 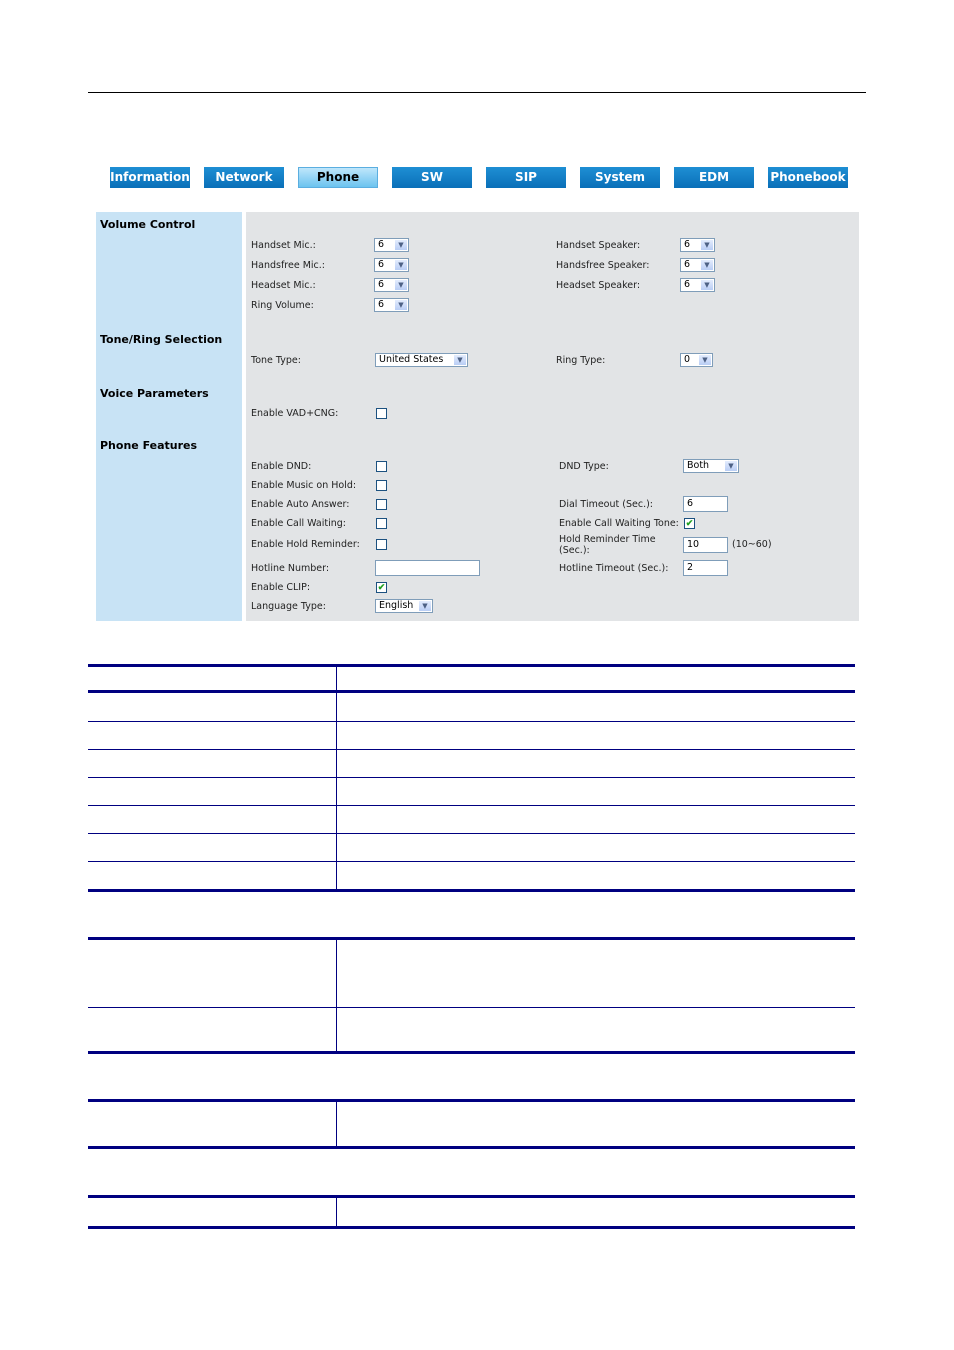 What do you see at coordinates (687, 359) in the screenshot?
I see `ring-type-value: 0` at bounding box center [687, 359].